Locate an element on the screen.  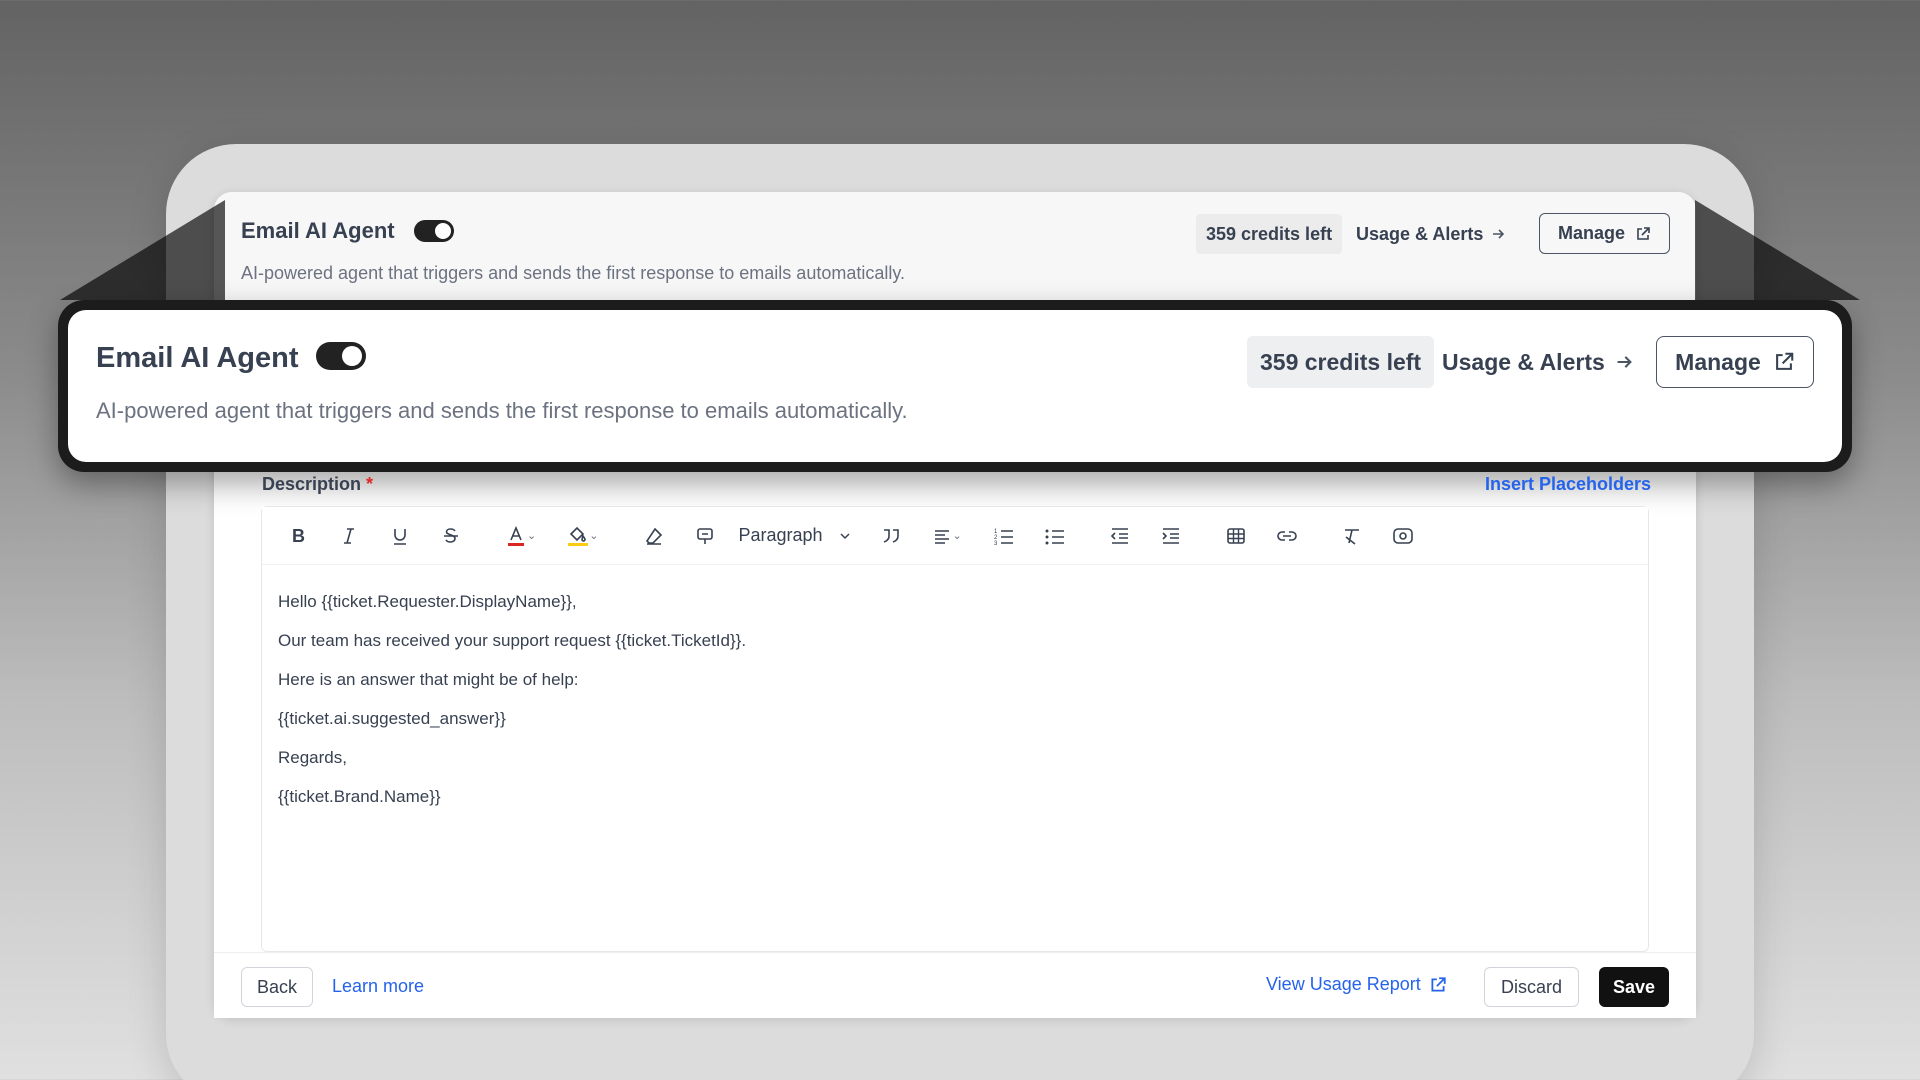
credits-badge-zoom: 359 credits left is located at coordinates (1341, 362).